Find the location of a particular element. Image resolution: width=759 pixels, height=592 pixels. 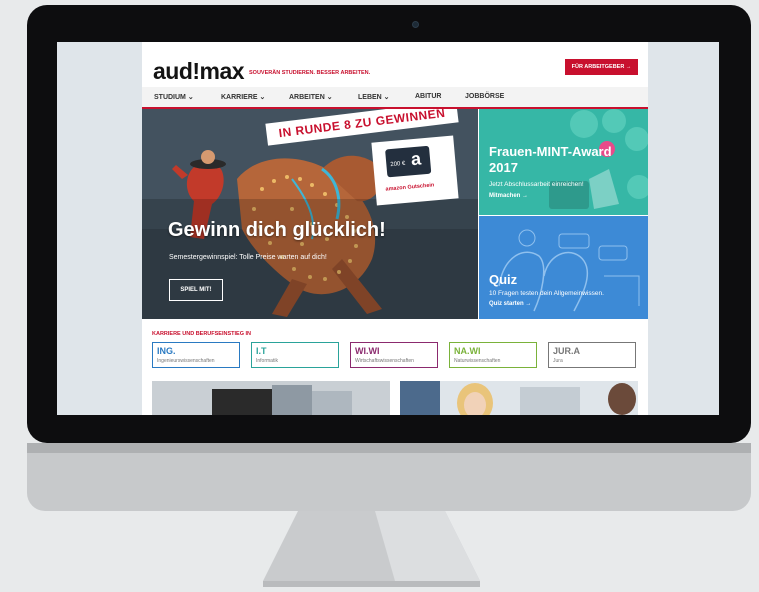

nav-item-leben: LEBEN ⌄ is located at coordinates (374, 97).